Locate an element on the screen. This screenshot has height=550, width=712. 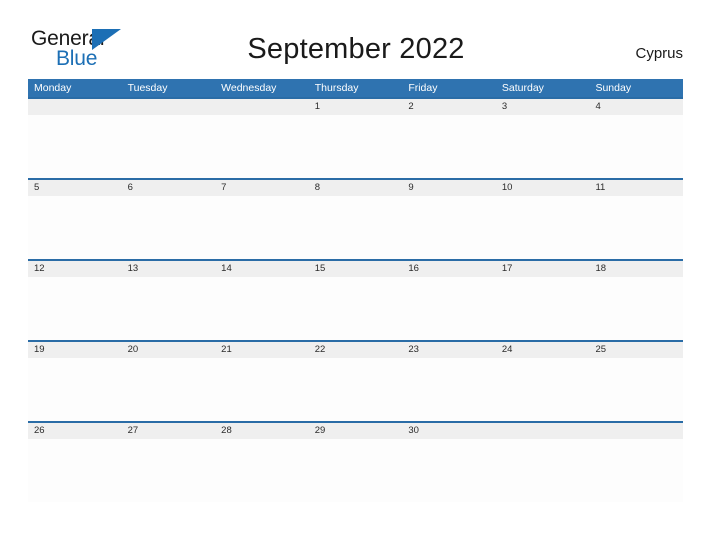
week-day-number-band: 5 6 7 8 9 10 11 is located at coordinates (355, 188).